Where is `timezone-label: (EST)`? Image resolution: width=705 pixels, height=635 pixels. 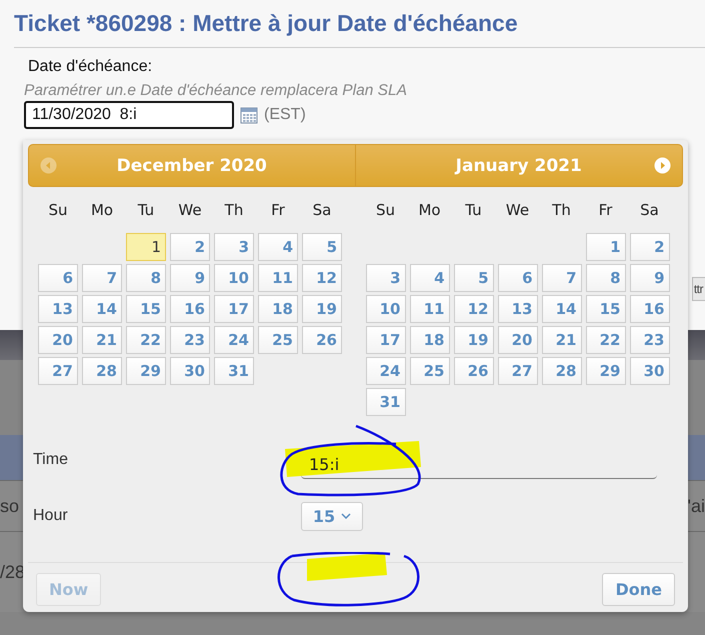
timezone-label: (EST) is located at coordinates (285, 115).